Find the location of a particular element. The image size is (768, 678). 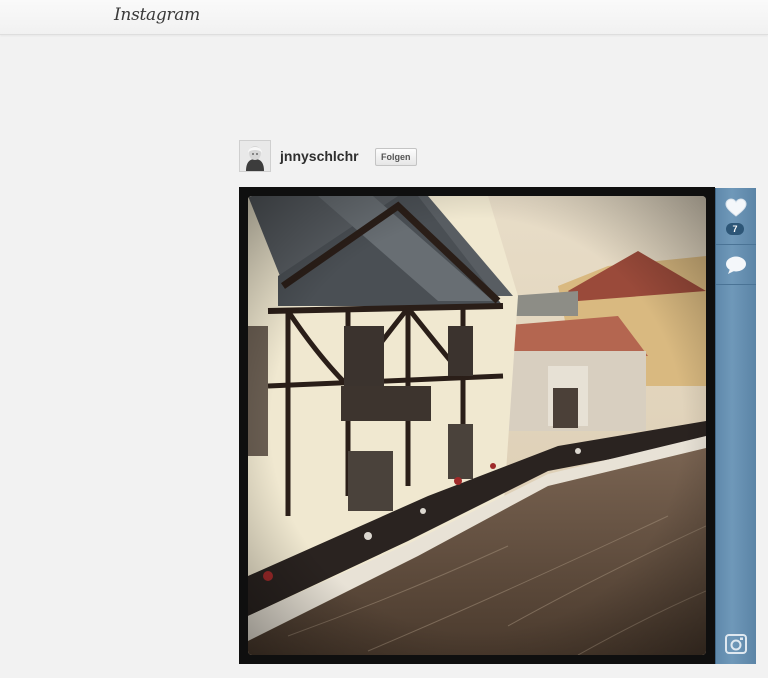

follow-button: Folgen is located at coordinates (396, 157).